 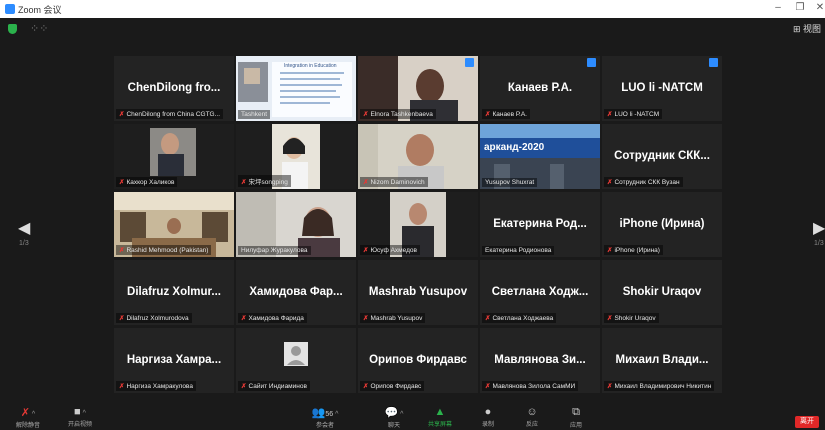 What do you see at coordinates (296, 360) in the screenshot?
I see `participant-tile: ✗ Сайит Индиаминов` at bounding box center [296, 360].